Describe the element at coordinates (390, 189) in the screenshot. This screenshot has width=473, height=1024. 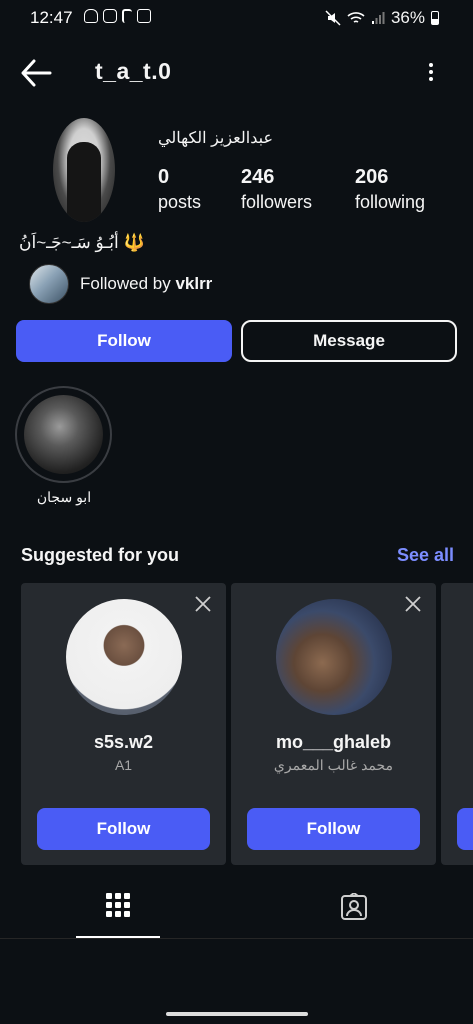
I see `stat-following: 206 following` at that location.